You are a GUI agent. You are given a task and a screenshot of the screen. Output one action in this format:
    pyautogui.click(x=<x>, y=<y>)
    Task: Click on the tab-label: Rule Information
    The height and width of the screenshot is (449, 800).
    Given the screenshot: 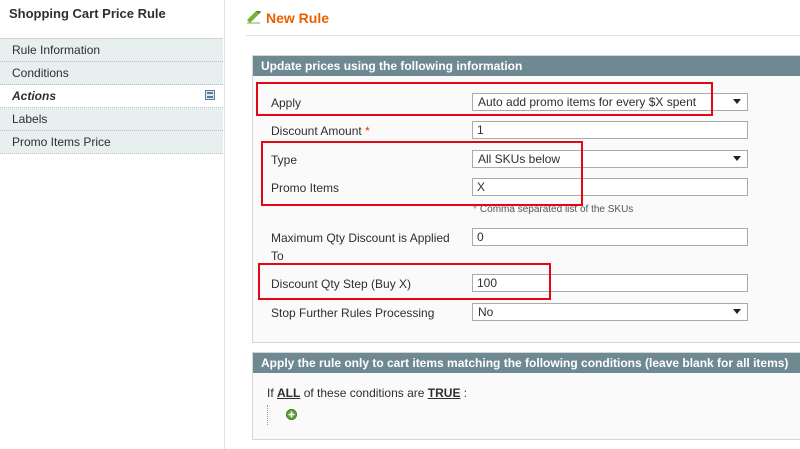 What is the action you would take?
    pyautogui.click(x=56, y=50)
    